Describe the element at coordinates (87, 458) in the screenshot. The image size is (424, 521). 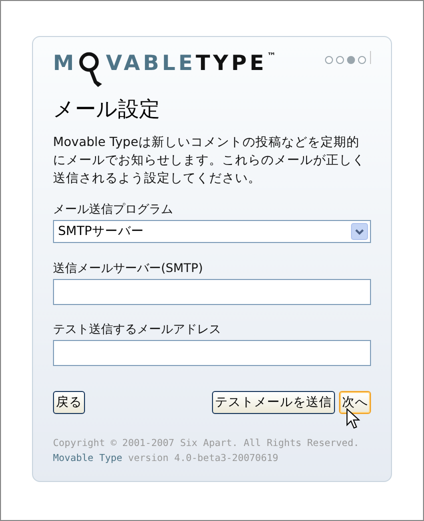
I see `product-link: Movable Type` at that location.